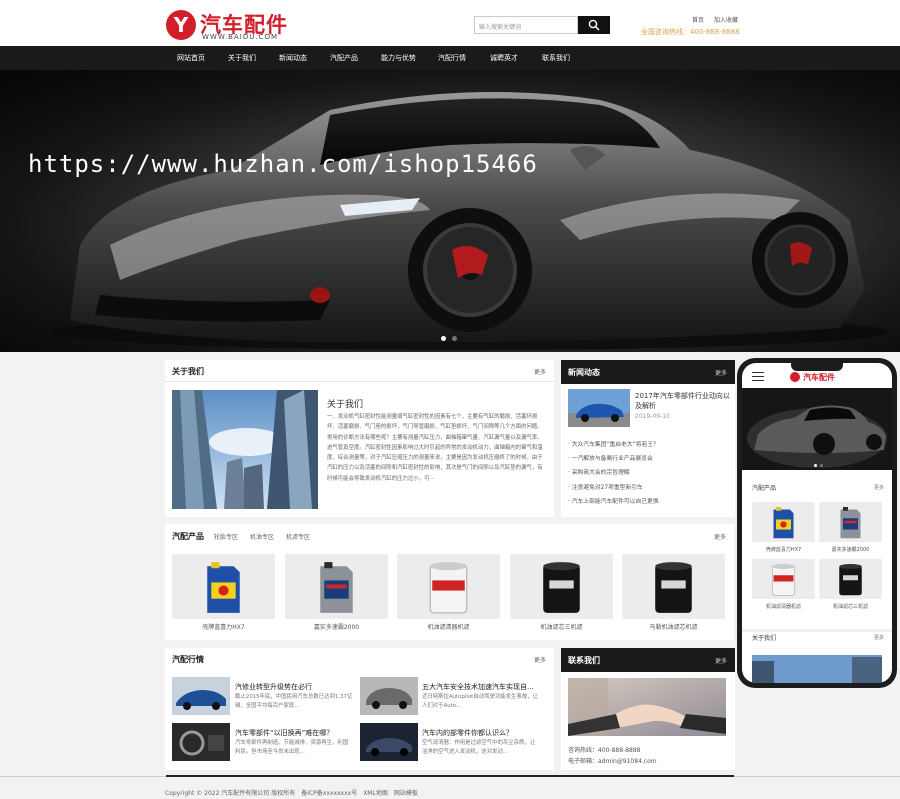 The image size is (900, 799). Describe the element at coordinates (783, 549) in the screenshot. I see `mobile-product-name: 壳牌蓝喜力HX7` at that location.